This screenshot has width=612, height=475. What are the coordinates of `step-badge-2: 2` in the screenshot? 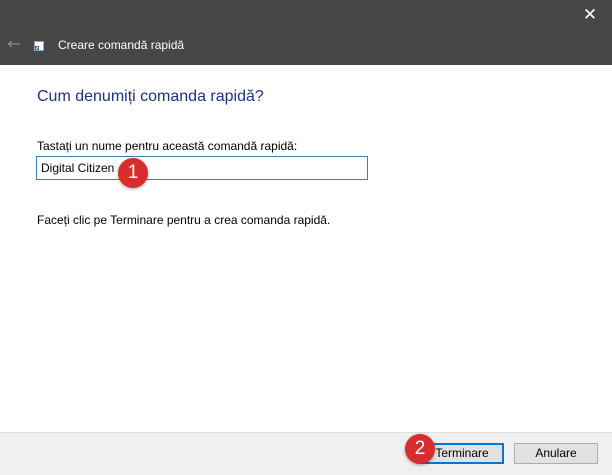 It's located at (420, 449).